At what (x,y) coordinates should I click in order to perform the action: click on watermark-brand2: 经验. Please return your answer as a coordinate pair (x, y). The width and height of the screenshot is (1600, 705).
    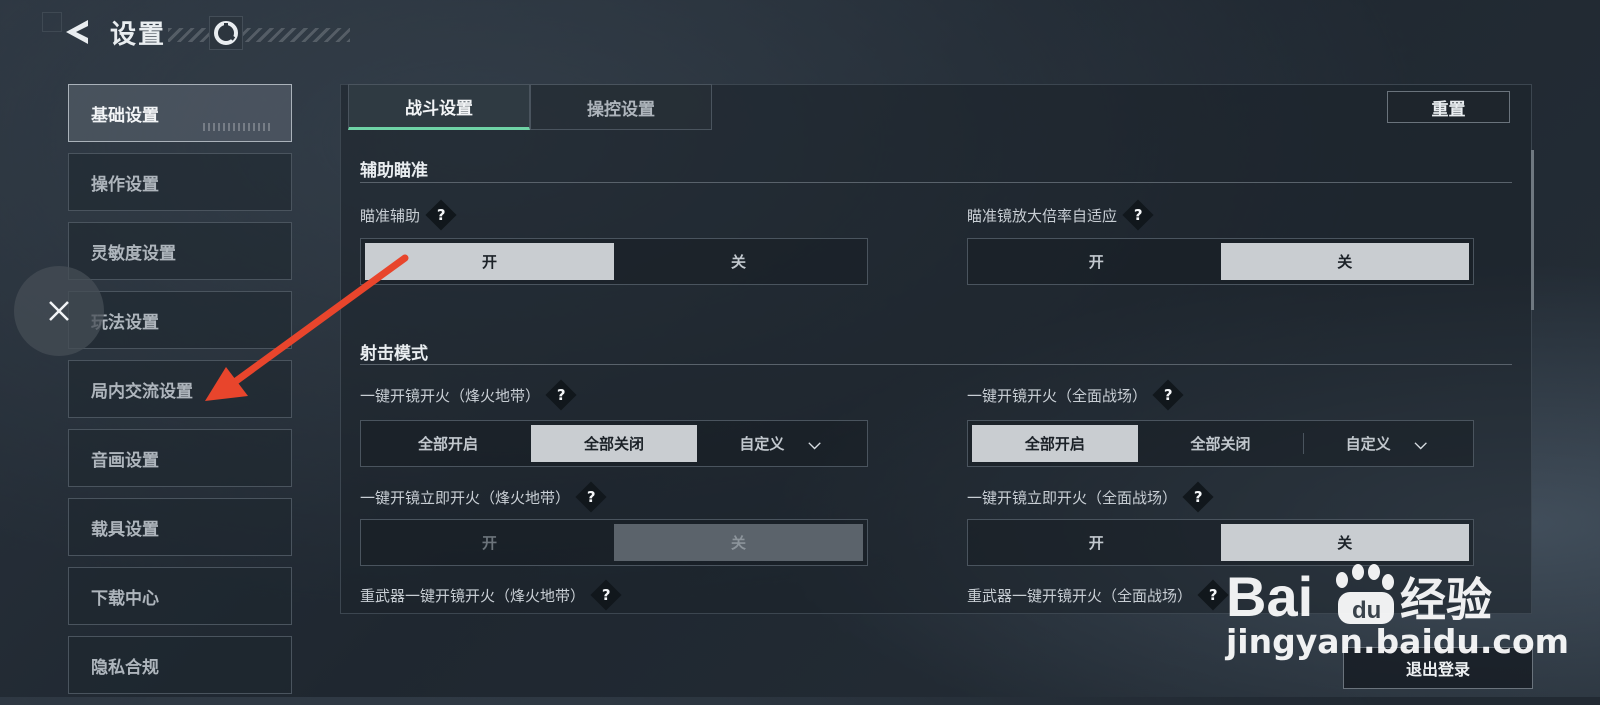
    Looking at the image, I should click on (1446, 600).